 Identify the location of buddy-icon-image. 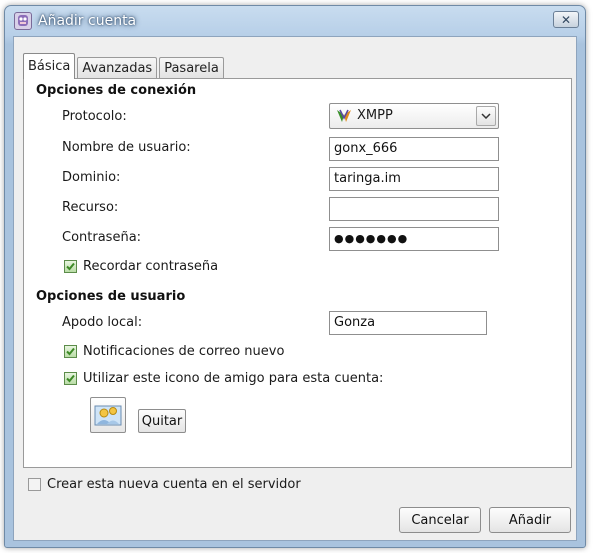
(108, 415).